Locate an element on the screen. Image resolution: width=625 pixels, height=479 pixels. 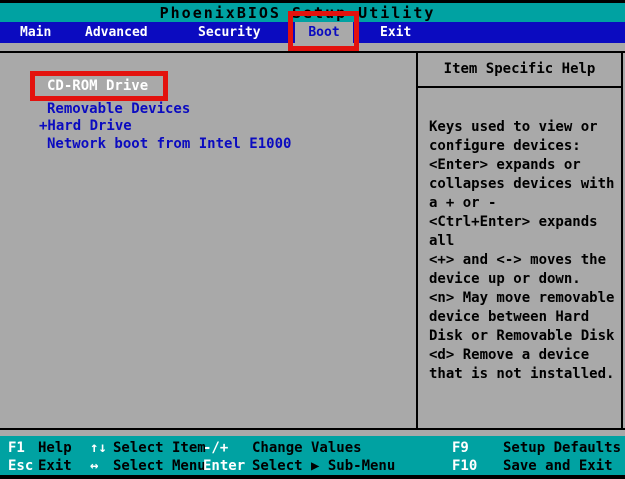
key-minusplus: -/+ is located at coordinates (216, 448).